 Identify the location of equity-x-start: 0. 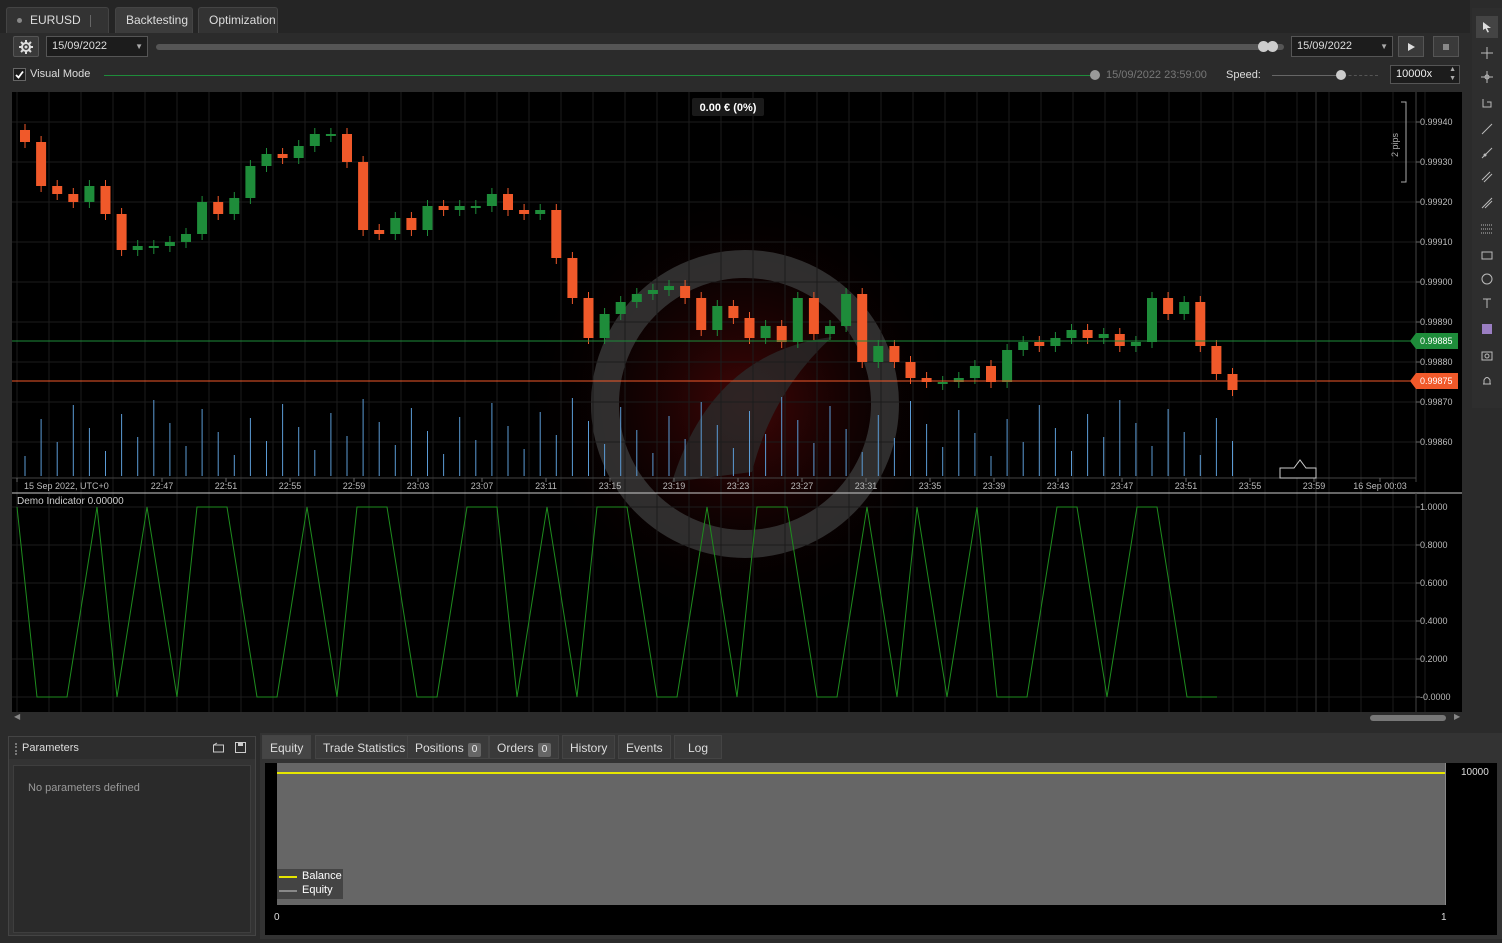
(277, 917).